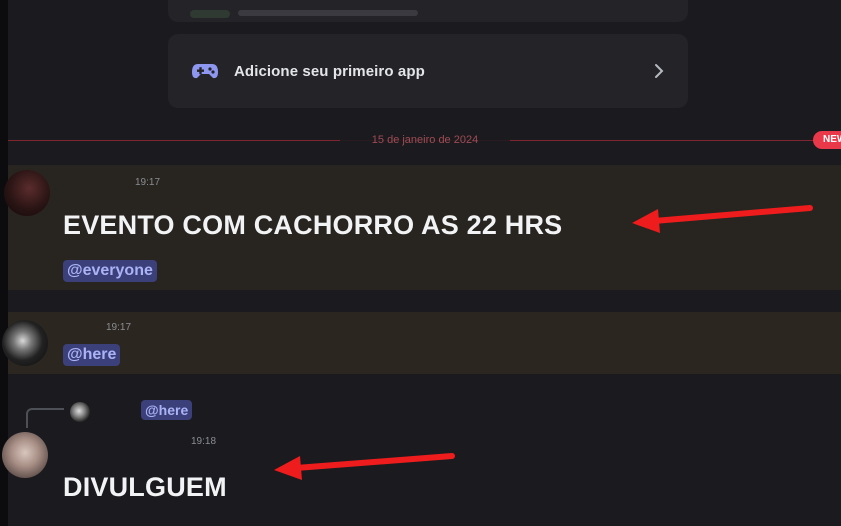  I want to click on card-label-cut-off, so click(328, 13).